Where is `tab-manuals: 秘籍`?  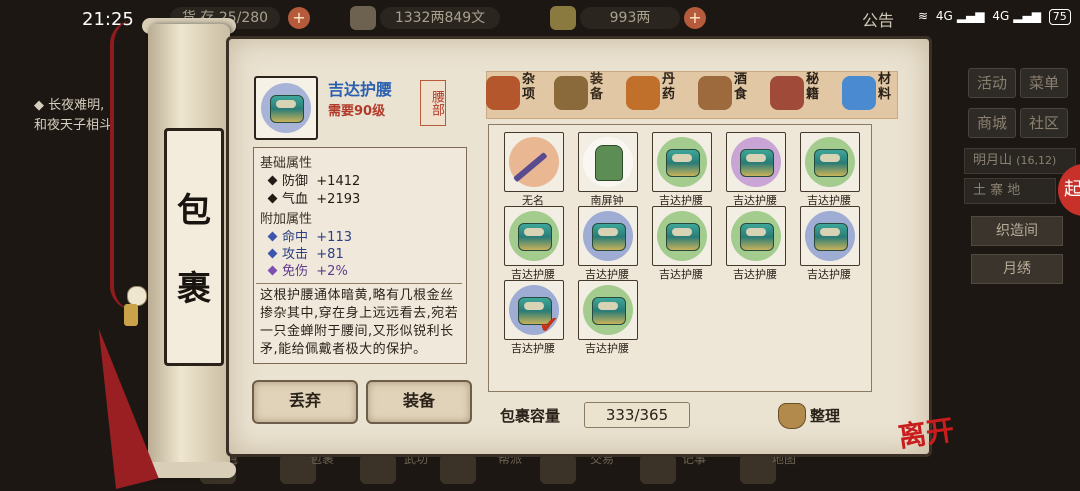
tab-manuals: 秘籍 is located at coordinates (802, 93).